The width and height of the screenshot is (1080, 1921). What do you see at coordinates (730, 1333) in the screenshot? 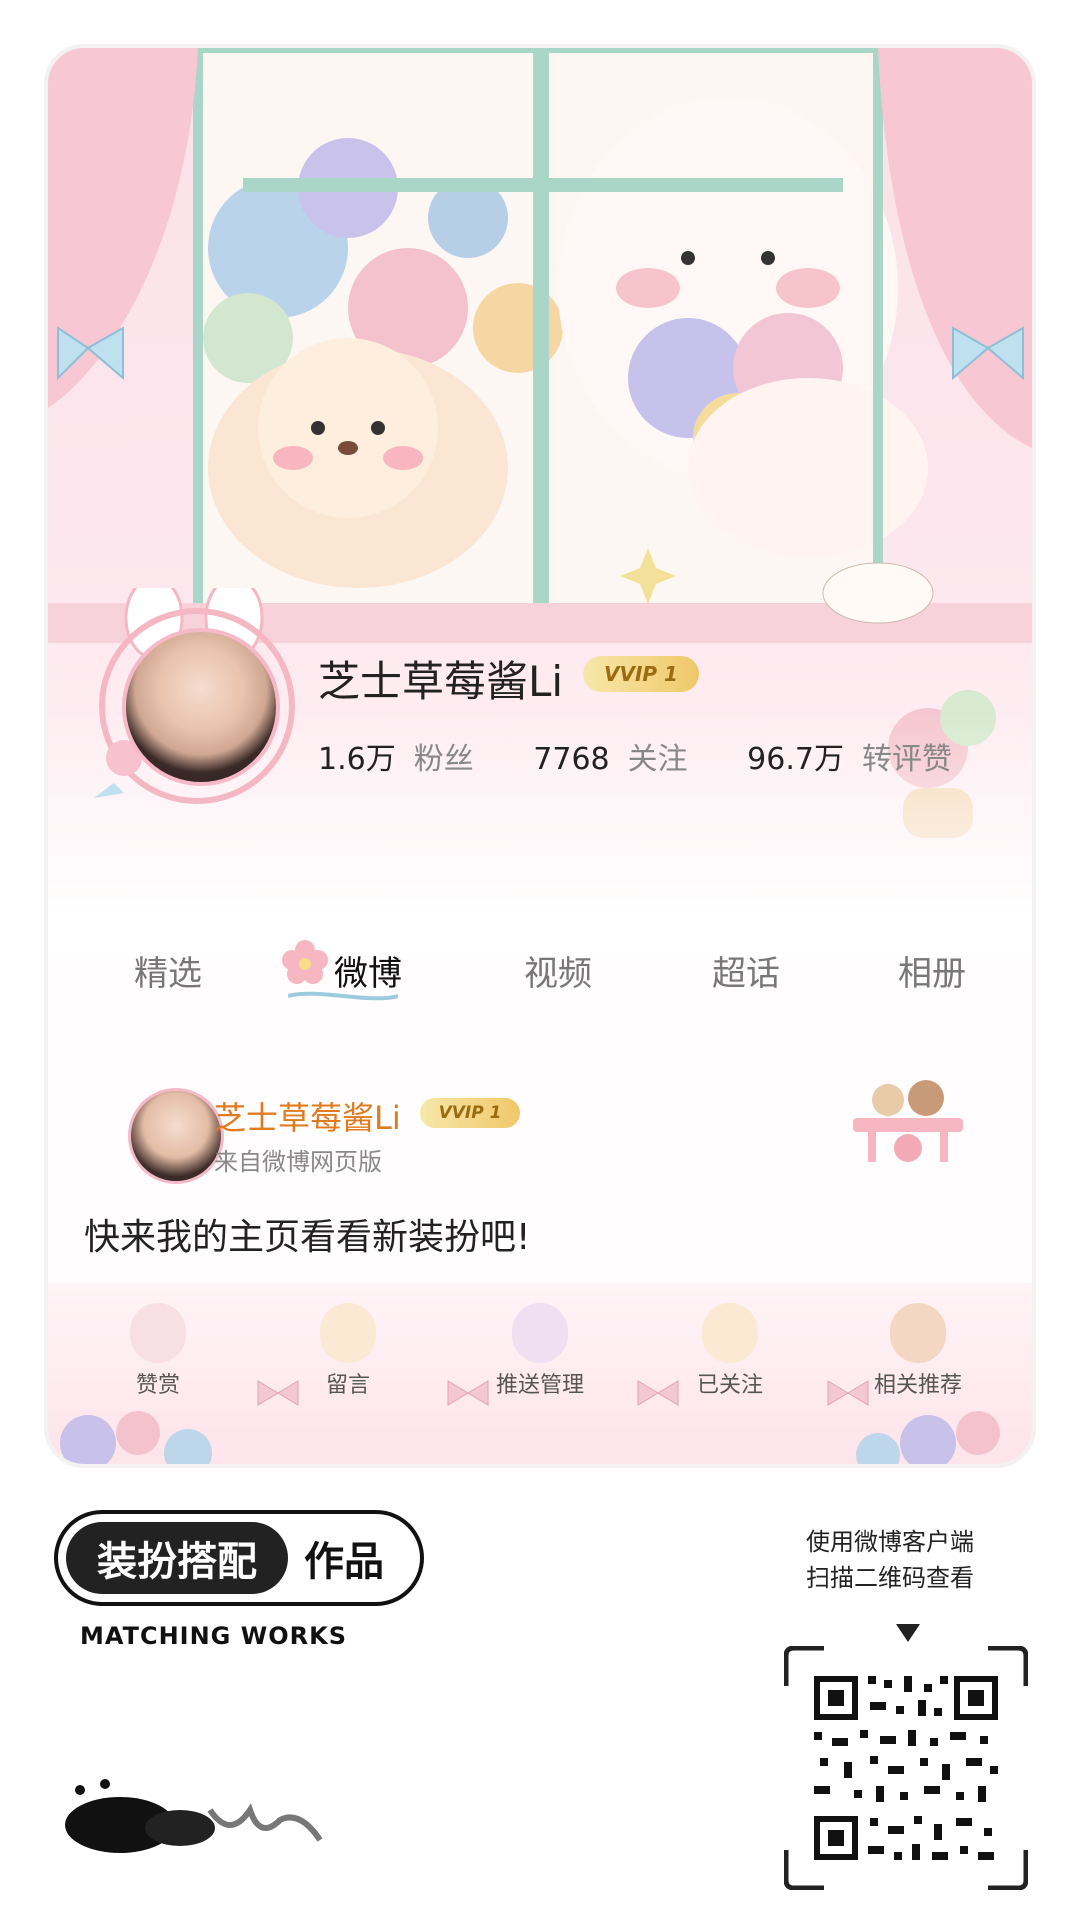
I see `puppy-flower-icon` at bounding box center [730, 1333].